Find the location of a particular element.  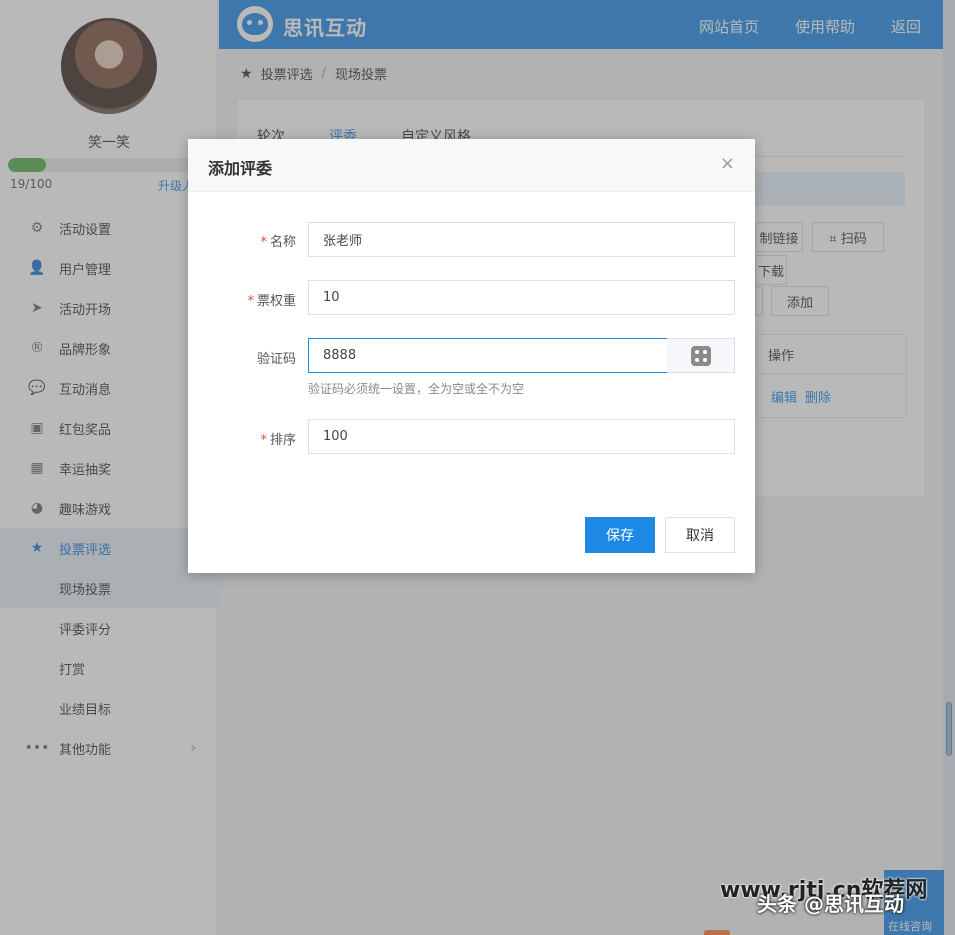

dice-icon is located at coordinates (700, 355).